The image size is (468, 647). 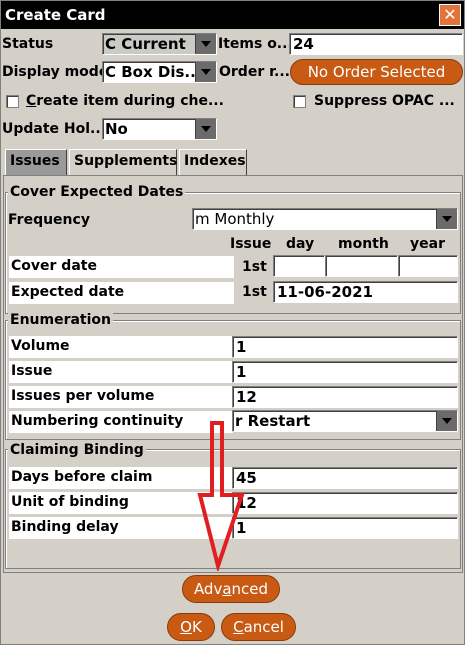 What do you see at coordinates (55, 72) in the screenshot?
I see `display-mode-label: Display mode` at bounding box center [55, 72].